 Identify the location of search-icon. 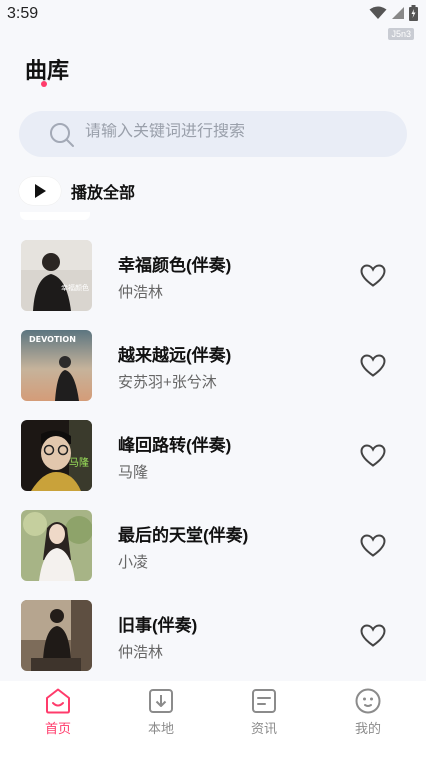
(62, 135).